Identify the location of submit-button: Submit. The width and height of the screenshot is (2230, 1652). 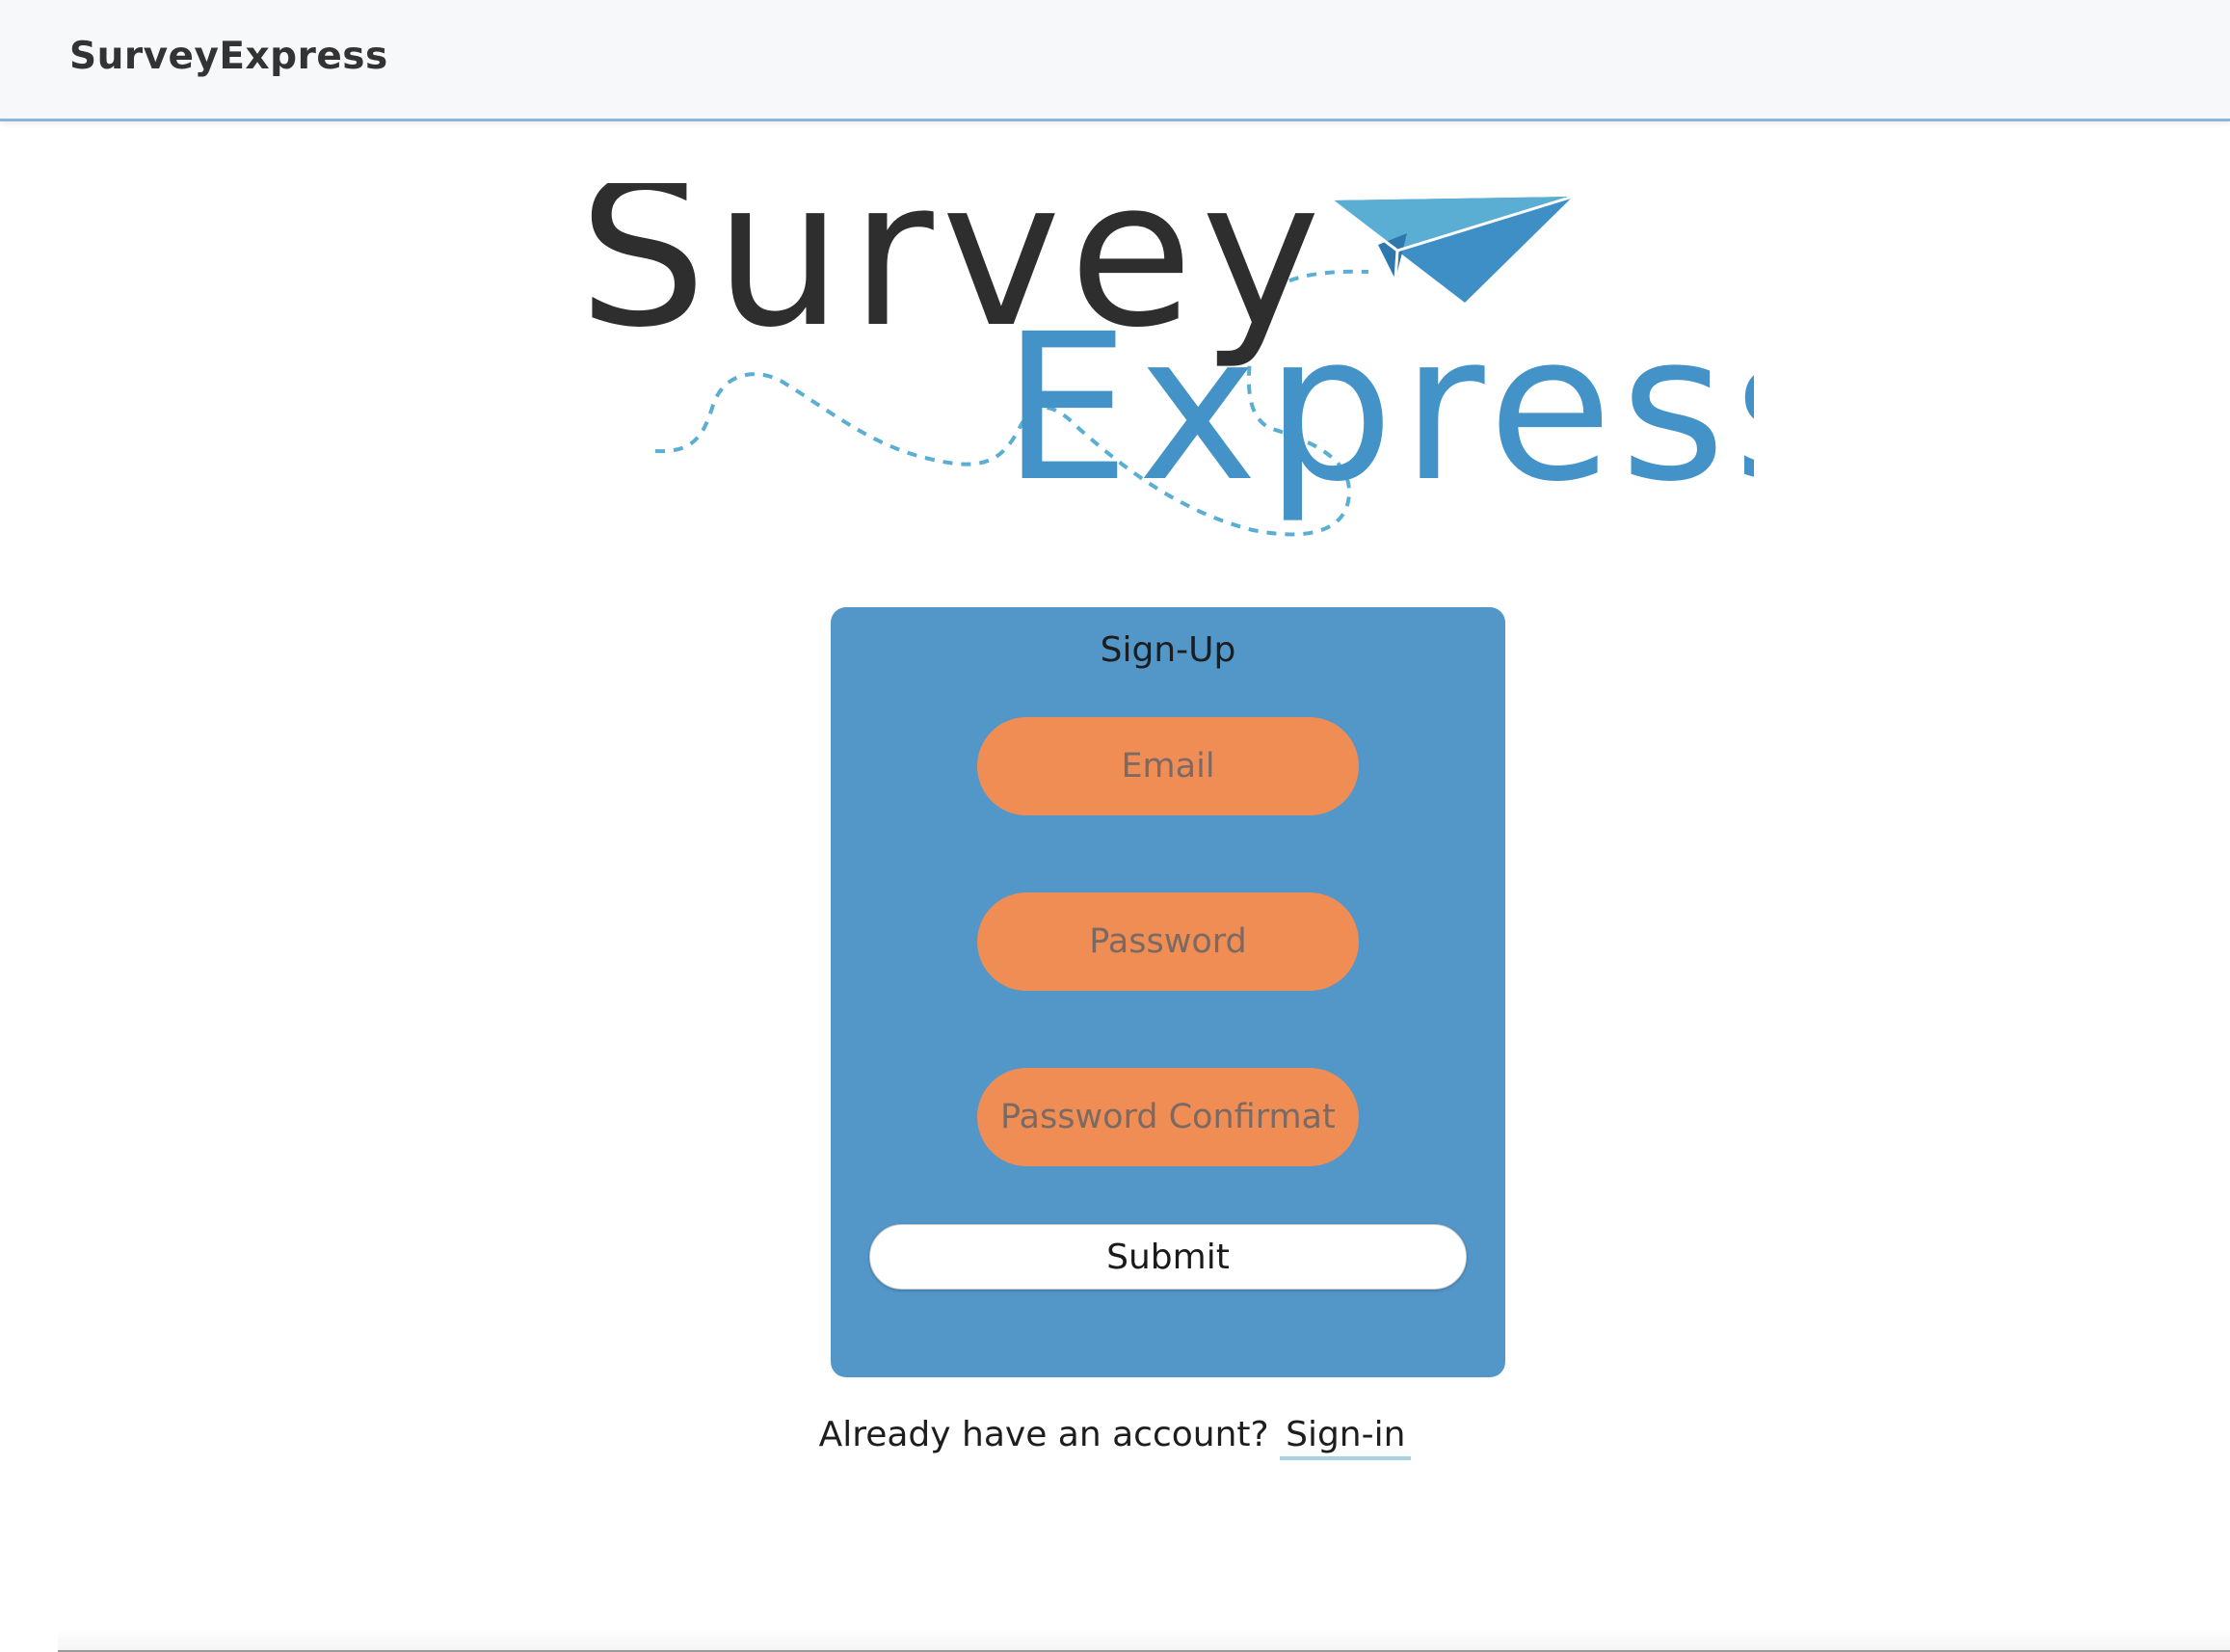
(1168, 1257).